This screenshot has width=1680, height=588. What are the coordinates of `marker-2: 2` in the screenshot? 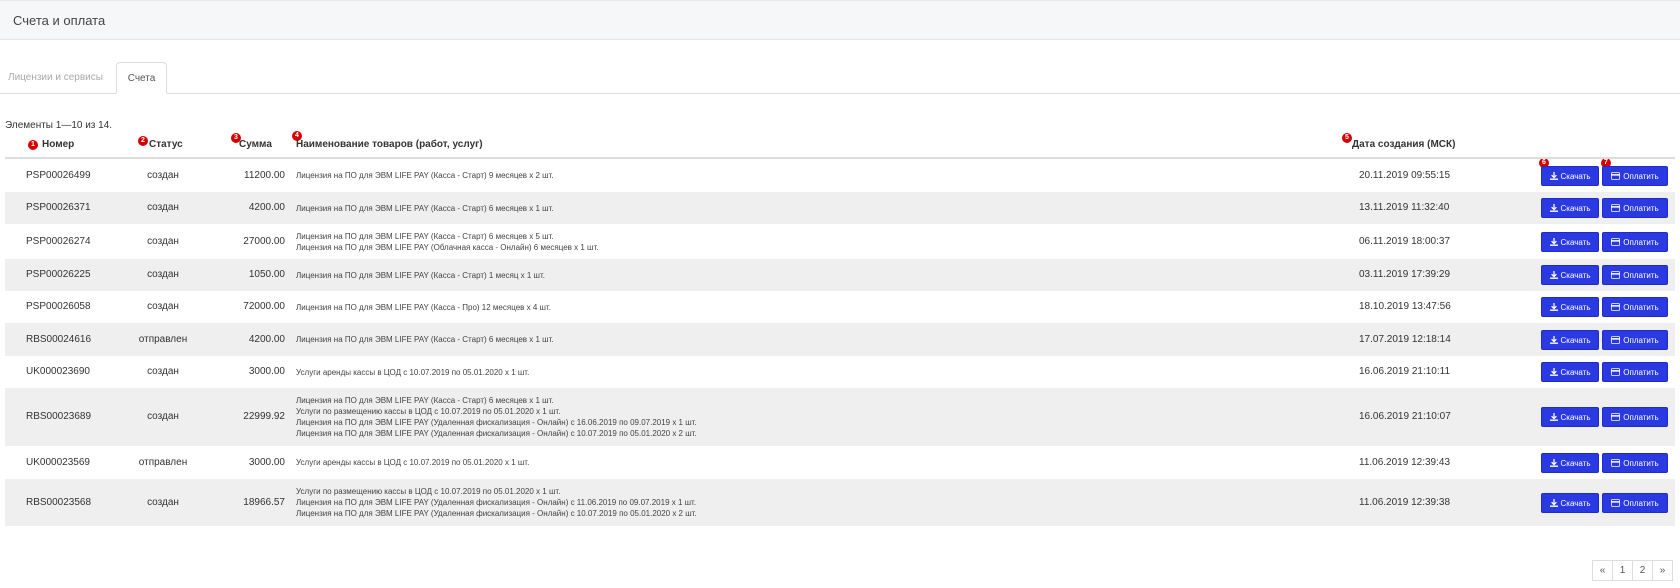 It's located at (143, 141).